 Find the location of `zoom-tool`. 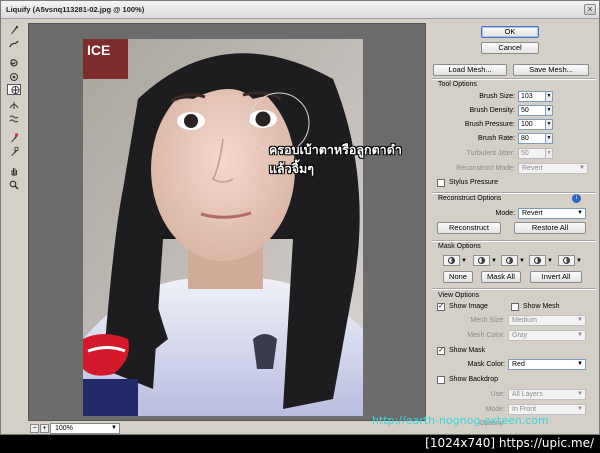

zoom-tool is located at coordinates (14, 184).